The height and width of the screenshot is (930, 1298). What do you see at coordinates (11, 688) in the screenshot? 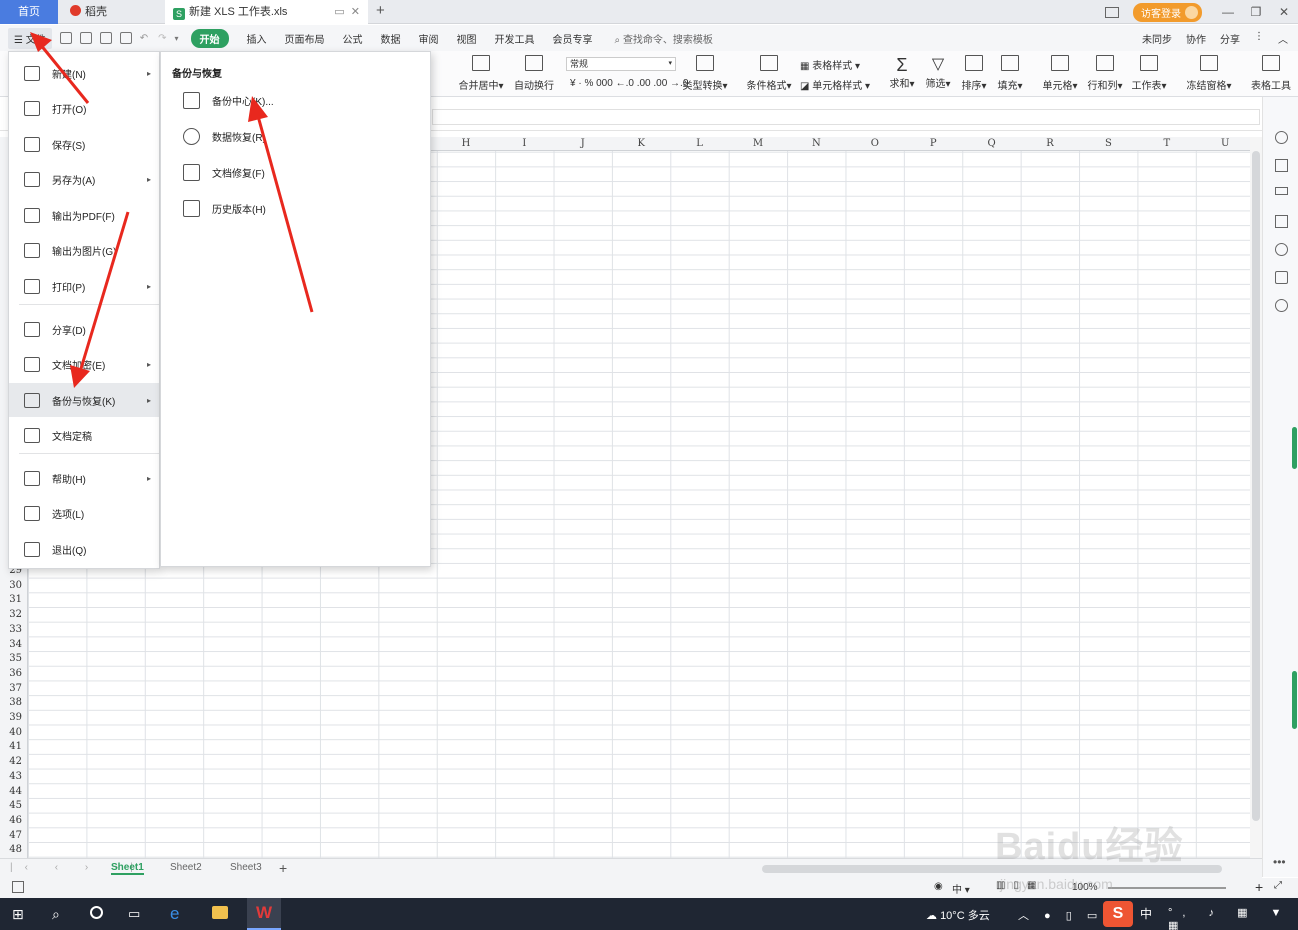
I see `row-label: 37` at bounding box center [11, 688].